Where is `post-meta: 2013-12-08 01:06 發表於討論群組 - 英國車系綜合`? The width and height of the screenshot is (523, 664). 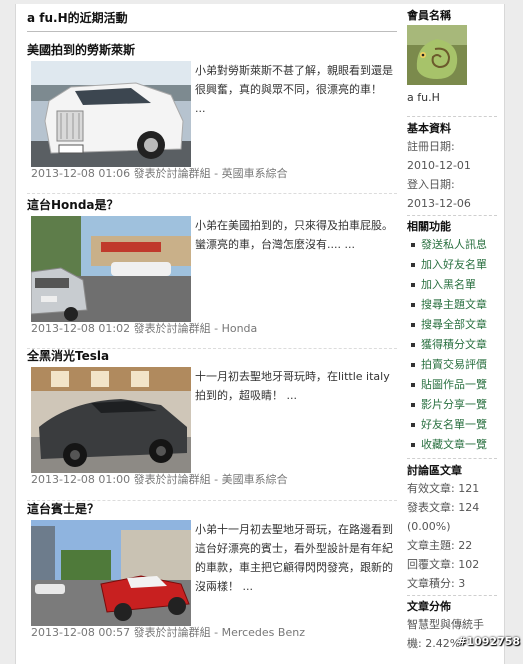 post-meta: 2013-12-08 01:06 發表於討論群組 - 英國車系綜合 is located at coordinates (159, 173).